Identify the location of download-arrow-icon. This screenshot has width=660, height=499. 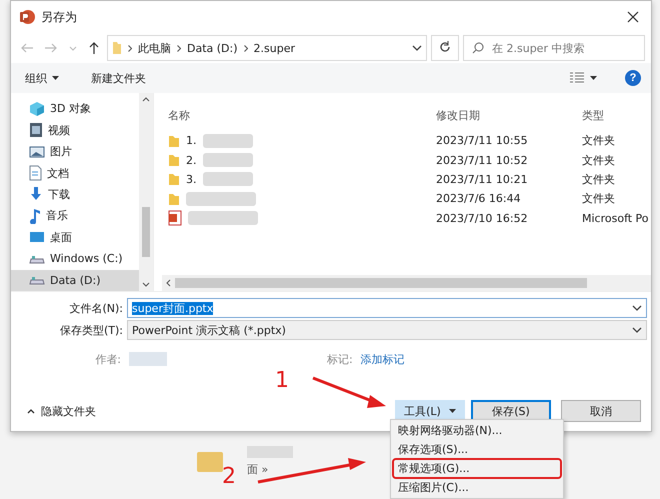
(36, 194).